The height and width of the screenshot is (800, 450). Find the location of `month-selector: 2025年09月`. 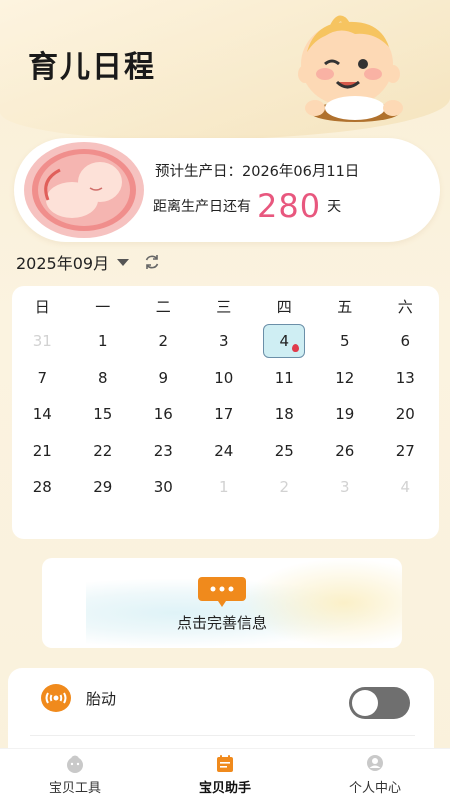

month-selector: 2025年09月 is located at coordinates (88, 262).